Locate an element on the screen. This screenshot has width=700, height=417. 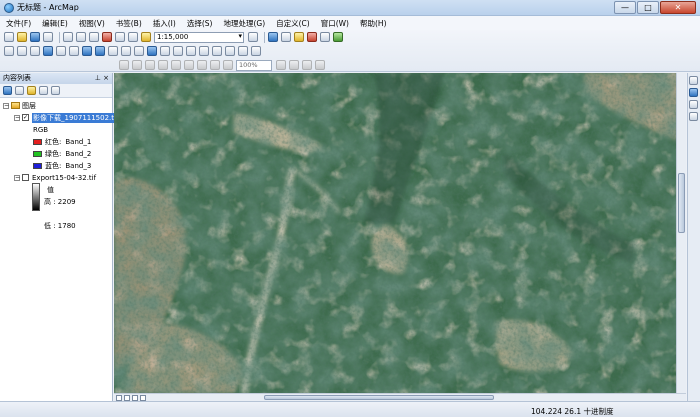
measure-icon is located at coordinates (191, 51).